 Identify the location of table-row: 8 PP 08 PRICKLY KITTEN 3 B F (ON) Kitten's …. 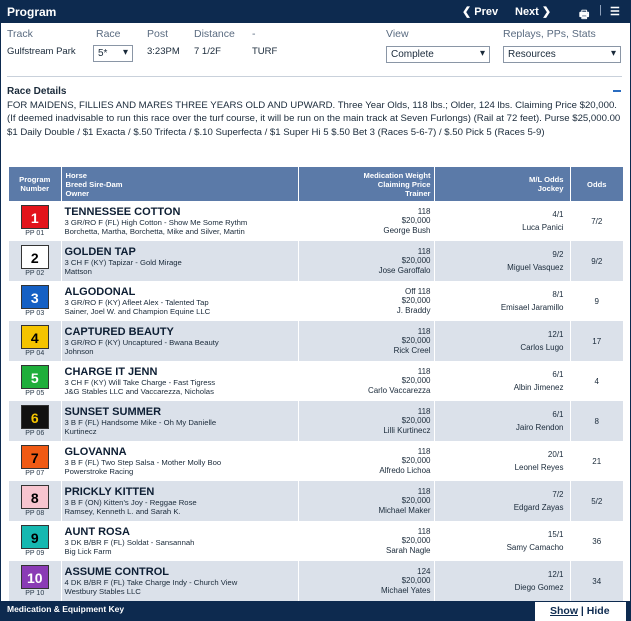
(316, 501).